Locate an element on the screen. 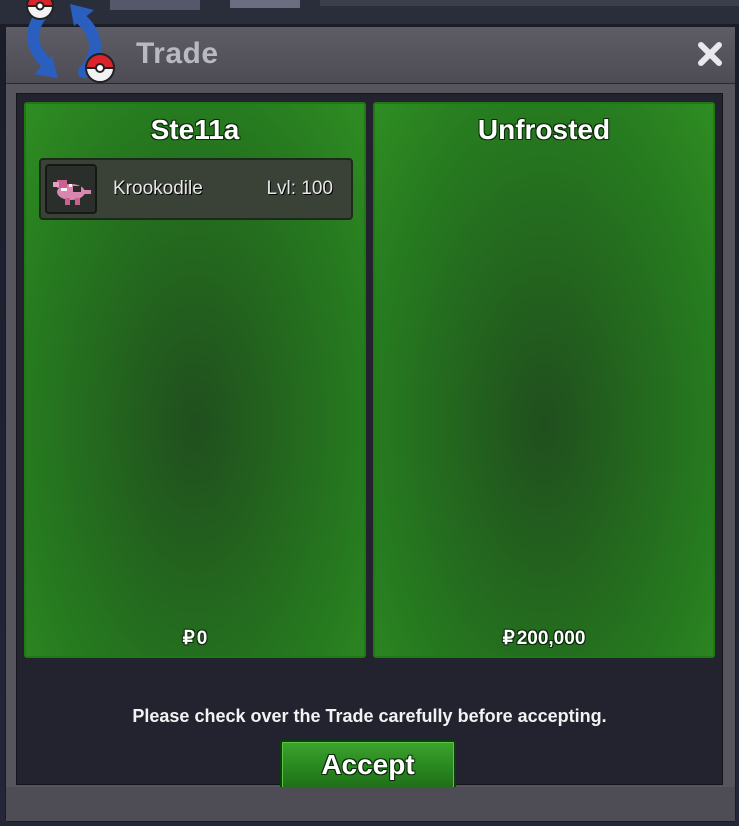  money-amount-partner: 200,000 is located at coordinates (551, 638).